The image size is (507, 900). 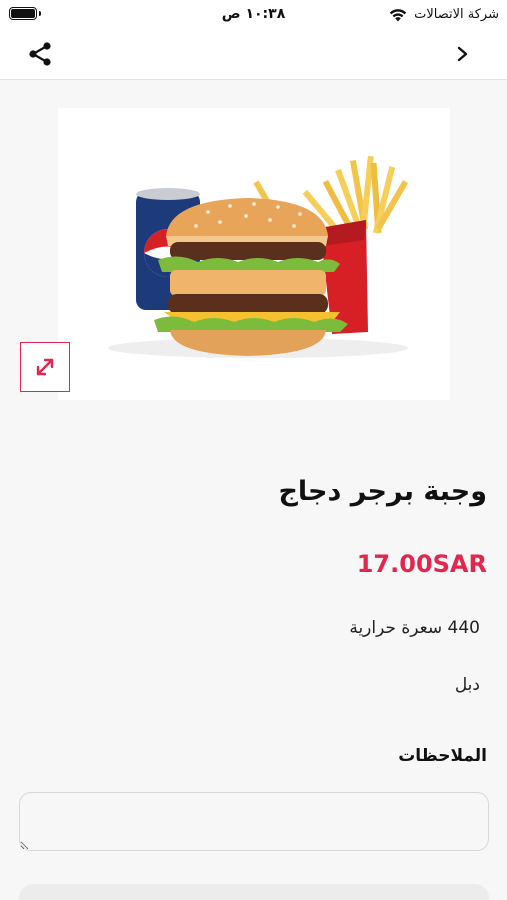 I want to click on wifi-icon, so click(x=398, y=14).